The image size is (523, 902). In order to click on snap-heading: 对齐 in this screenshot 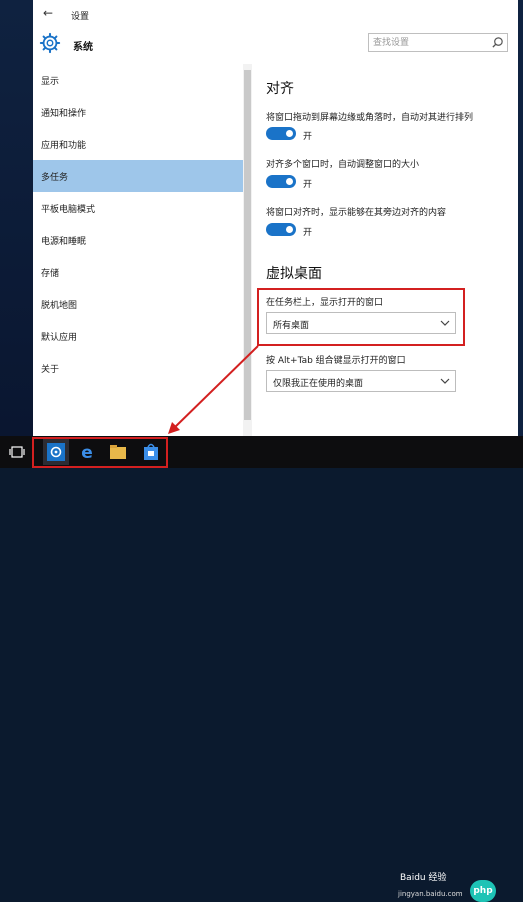, I will do `click(280, 89)`.